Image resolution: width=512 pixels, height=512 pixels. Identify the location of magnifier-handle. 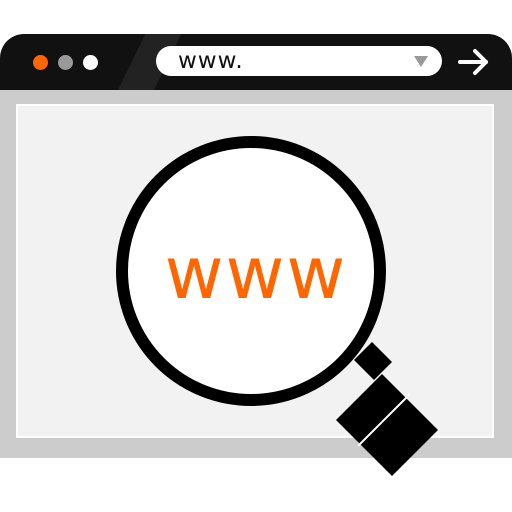
(387, 409).